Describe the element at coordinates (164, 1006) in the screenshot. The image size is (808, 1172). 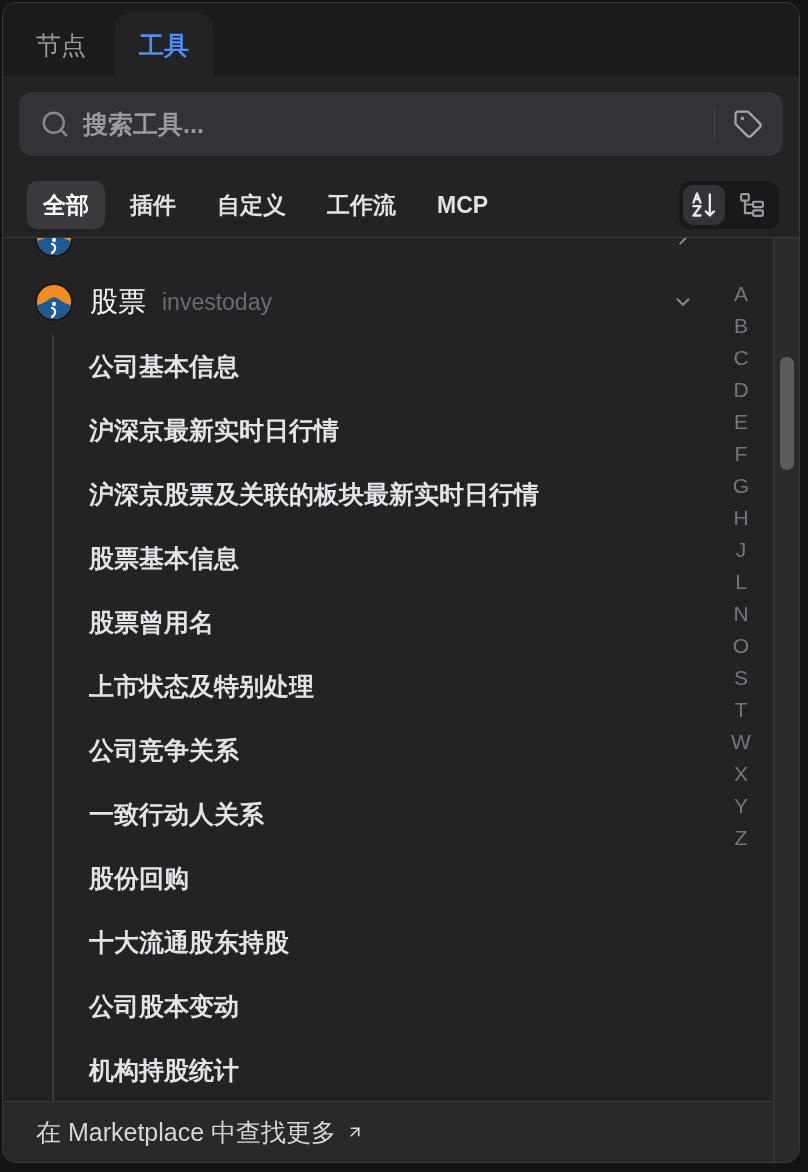
I see `tool-item: 公司股本变动` at that location.